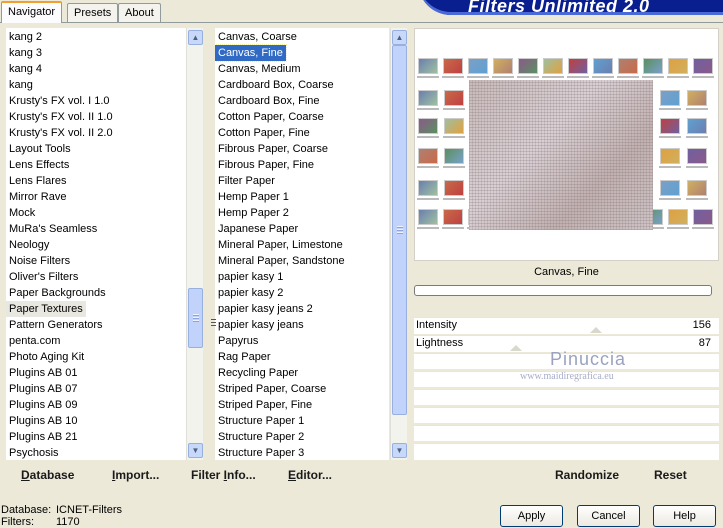 The width and height of the screenshot is (723, 528). I want to click on category-list-item: kang 3, so click(96, 53).